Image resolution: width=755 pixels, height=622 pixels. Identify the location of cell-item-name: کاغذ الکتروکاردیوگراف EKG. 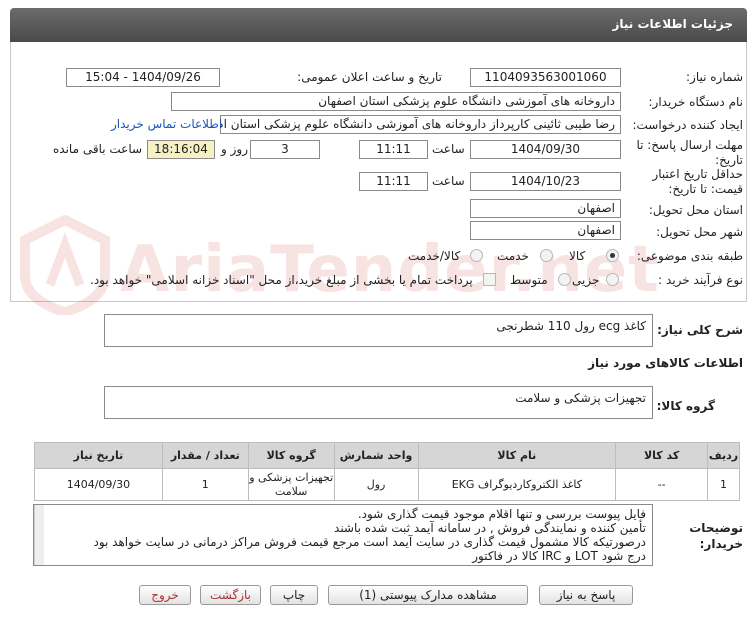
(517, 484).